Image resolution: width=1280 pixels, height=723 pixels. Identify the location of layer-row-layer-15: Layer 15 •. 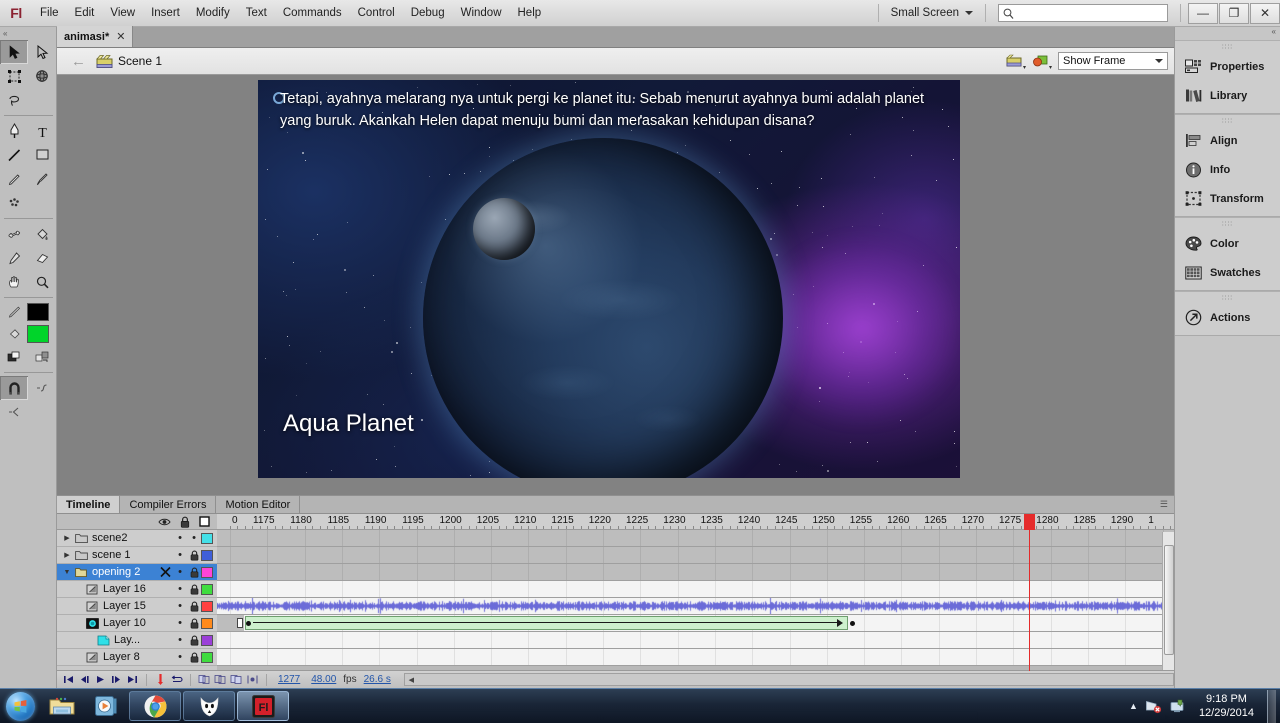
(137, 606).